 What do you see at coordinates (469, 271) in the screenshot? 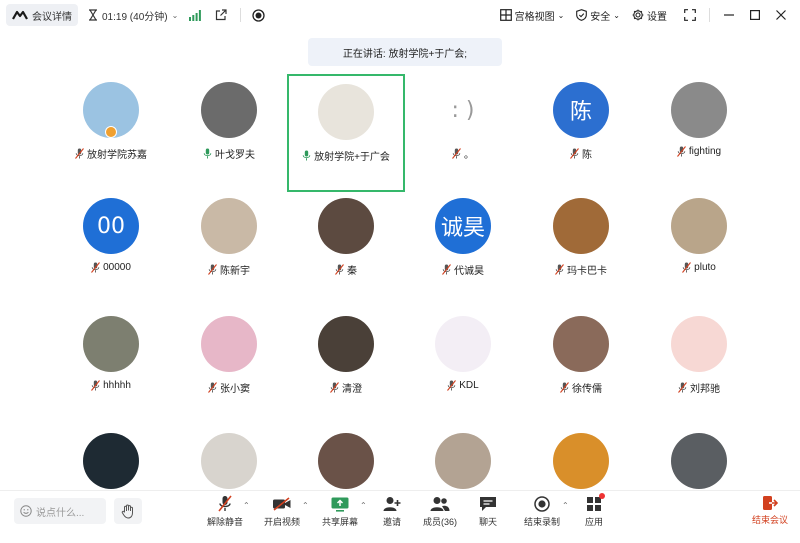
I see `participant-name: 代诚昊` at bounding box center [469, 271].